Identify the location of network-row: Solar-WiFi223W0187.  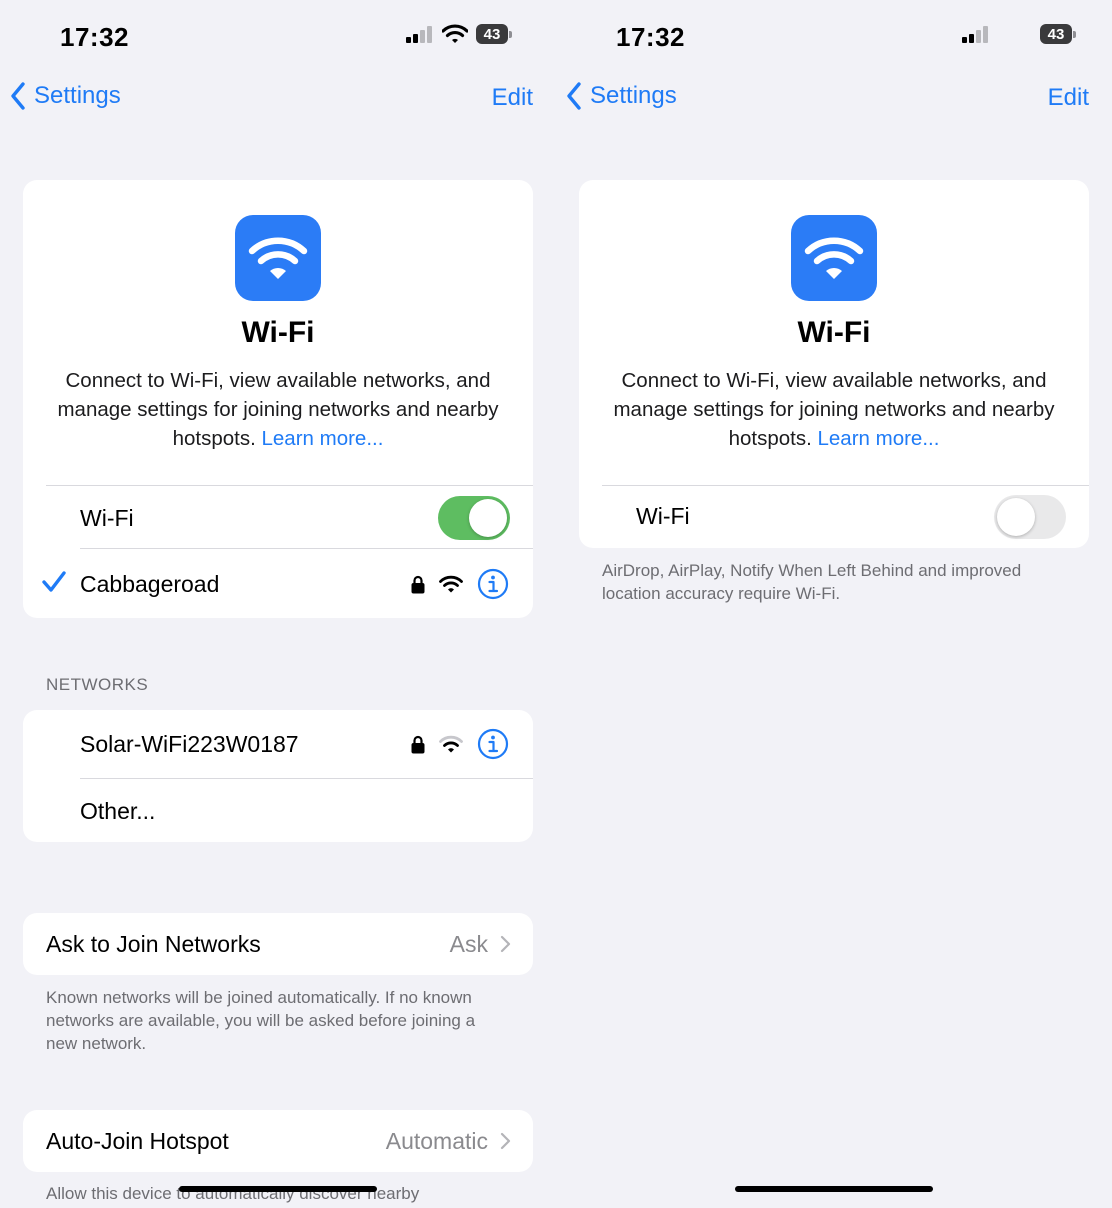
(278, 744).